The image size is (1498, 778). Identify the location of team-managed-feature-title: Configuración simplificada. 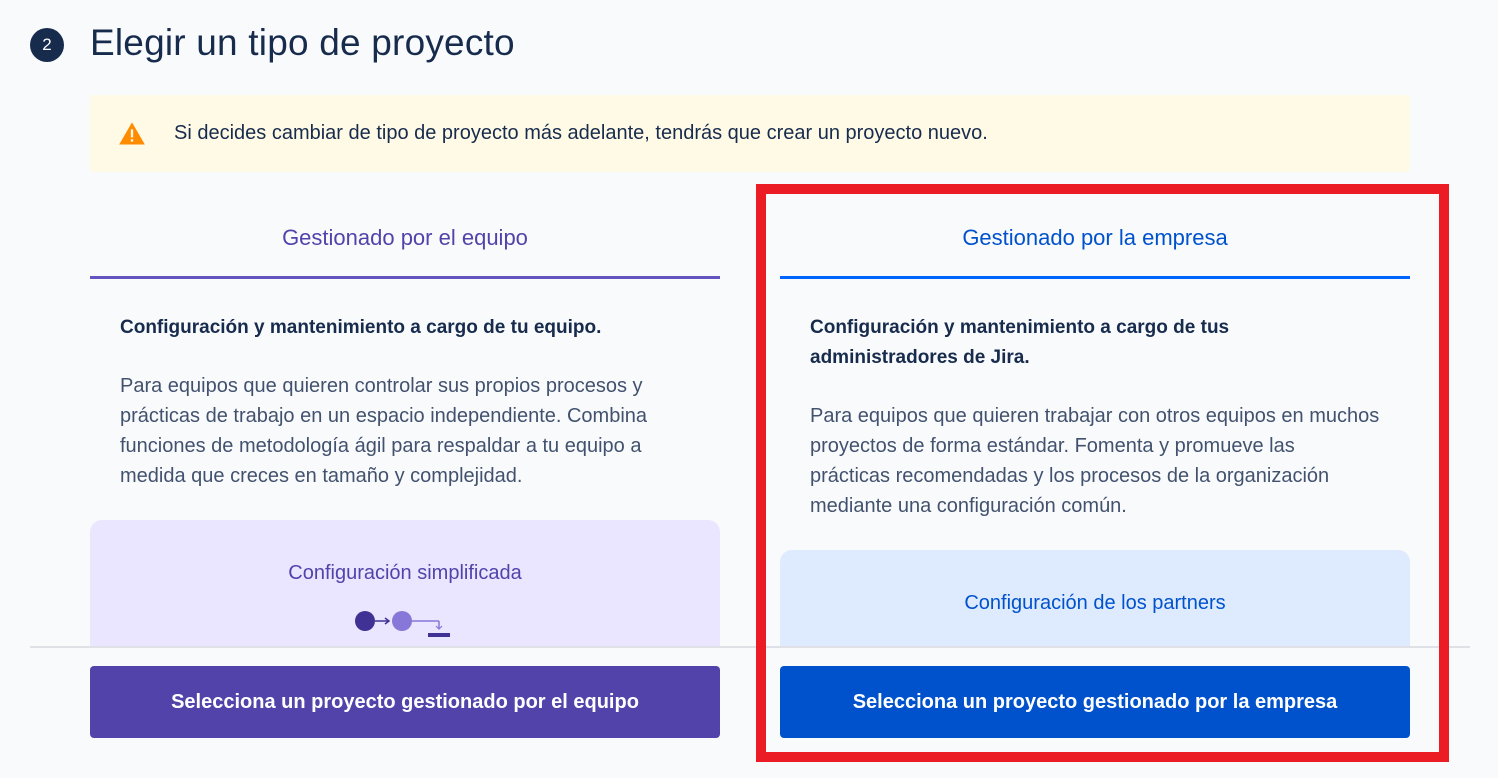
(405, 573).